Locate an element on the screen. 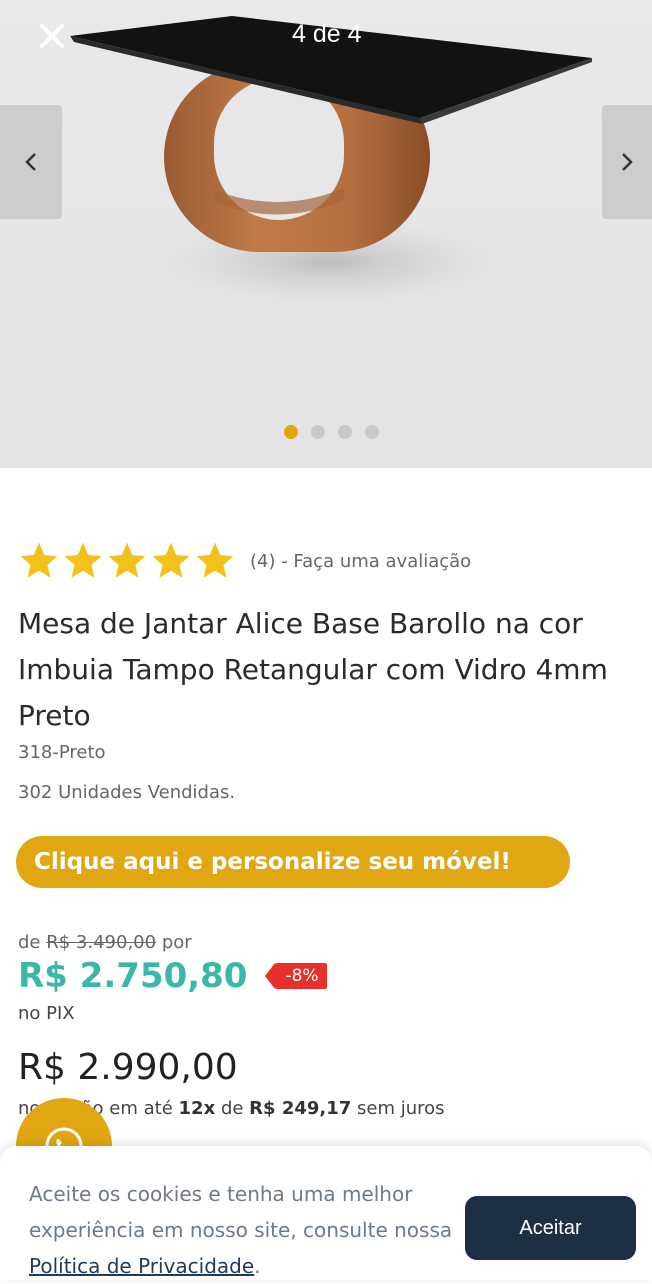  installments-value: R$ 249,17 is located at coordinates (300, 1108).